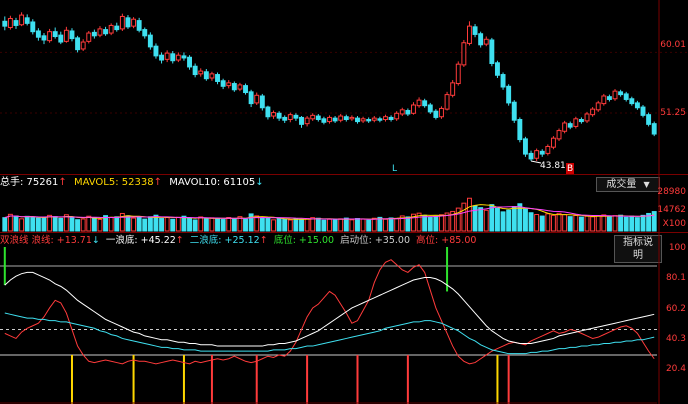  What do you see at coordinates (673, 45) in the screenshot?
I see `price-axis-label-top: 60.01` at bounding box center [673, 45].